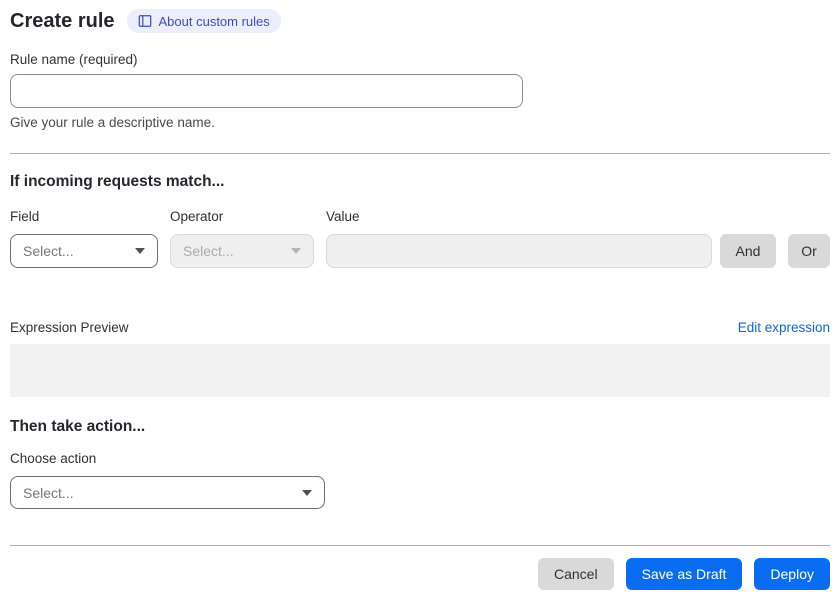  Describe the element at coordinates (74, 59) in the screenshot. I see `rule-name-label: Rule name (required)` at that location.